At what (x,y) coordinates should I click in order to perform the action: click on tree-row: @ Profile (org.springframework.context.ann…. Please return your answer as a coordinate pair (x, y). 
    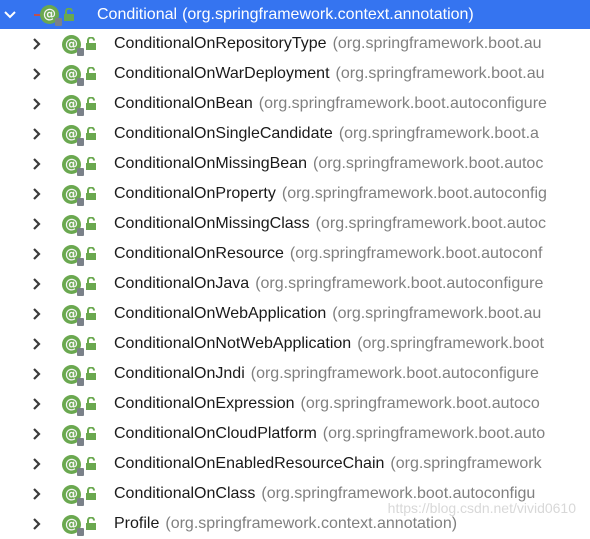
    Looking at the image, I should click on (295, 524).